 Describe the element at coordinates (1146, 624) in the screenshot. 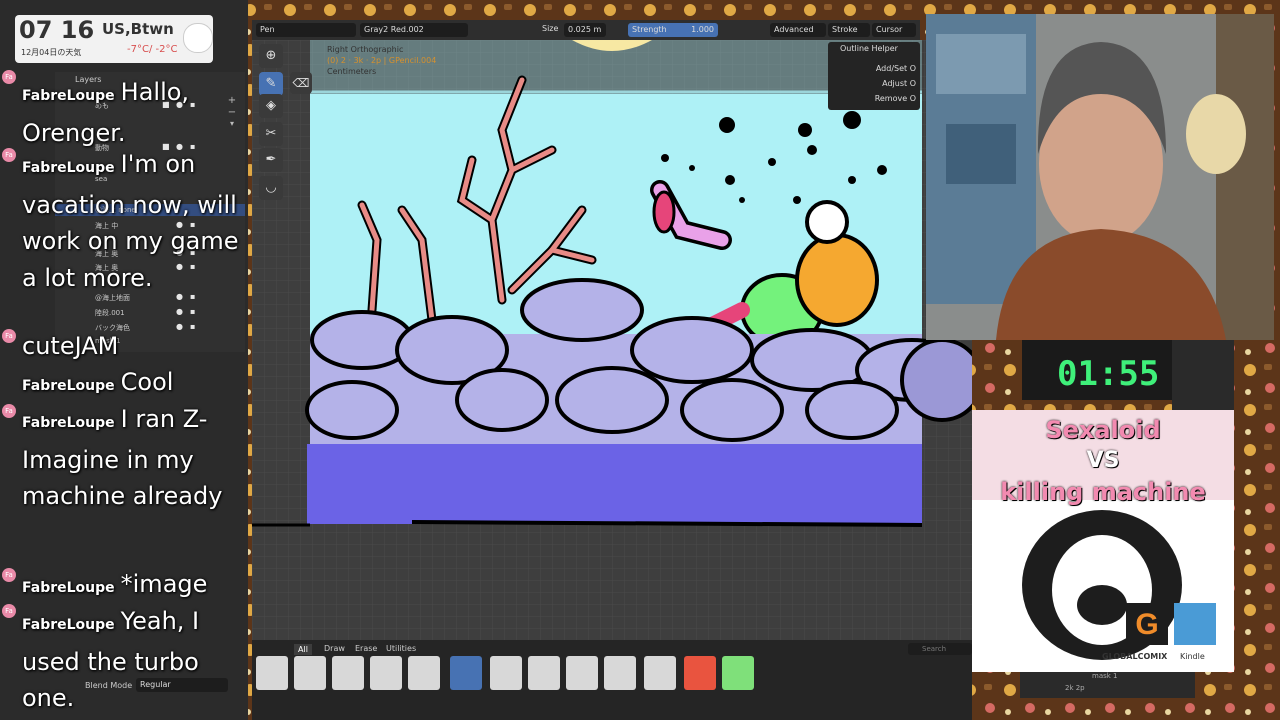

I see `svg-text: G` at that location.